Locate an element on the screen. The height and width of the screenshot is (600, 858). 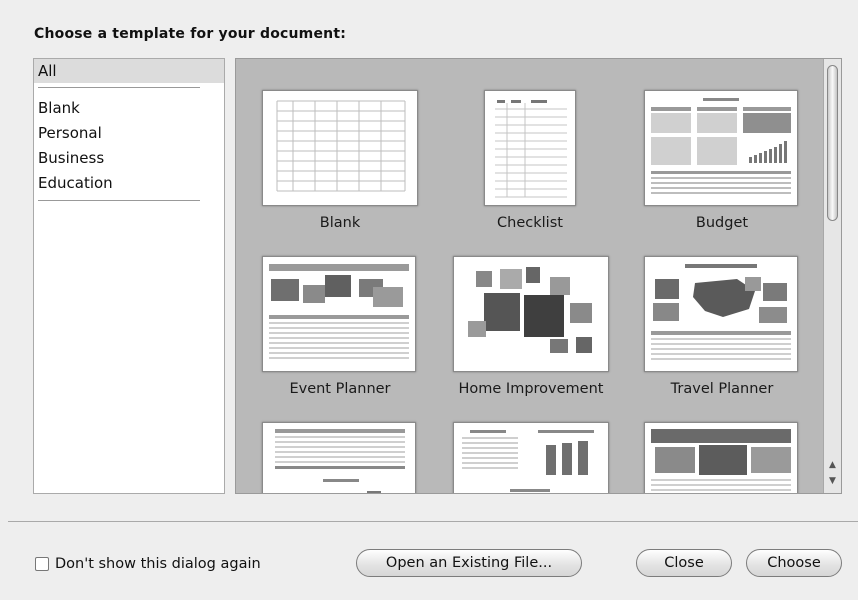
footer-divider is located at coordinates (433, 521).